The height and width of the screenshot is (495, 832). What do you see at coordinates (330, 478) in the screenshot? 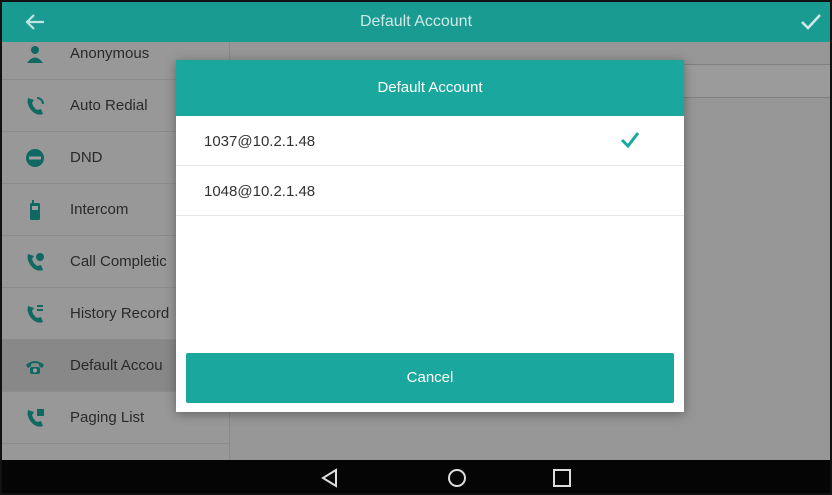
I see `nav-back-icon` at bounding box center [330, 478].